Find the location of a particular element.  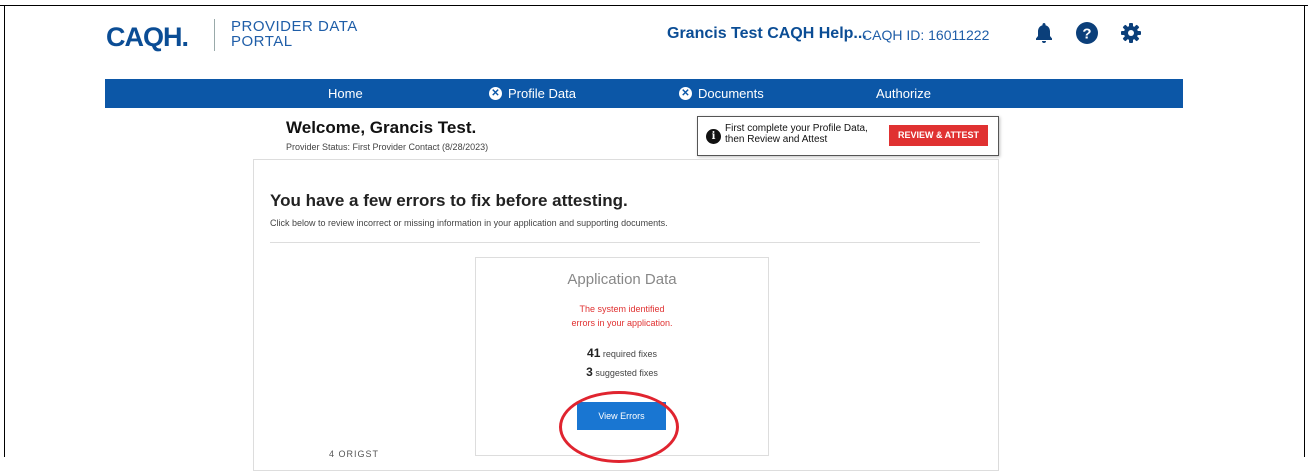

required-fixes: 41 required fixes is located at coordinates (622, 353).